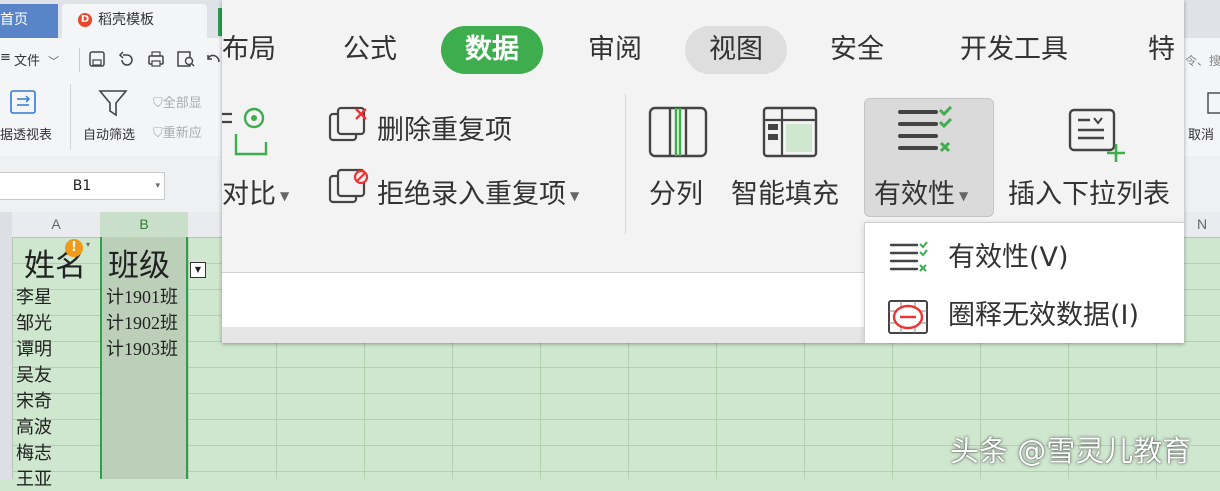 The width and height of the screenshot is (1220, 491). Describe the element at coordinates (1202, 60) in the screenshot. I see `search-hint: 令、搜` at that location.